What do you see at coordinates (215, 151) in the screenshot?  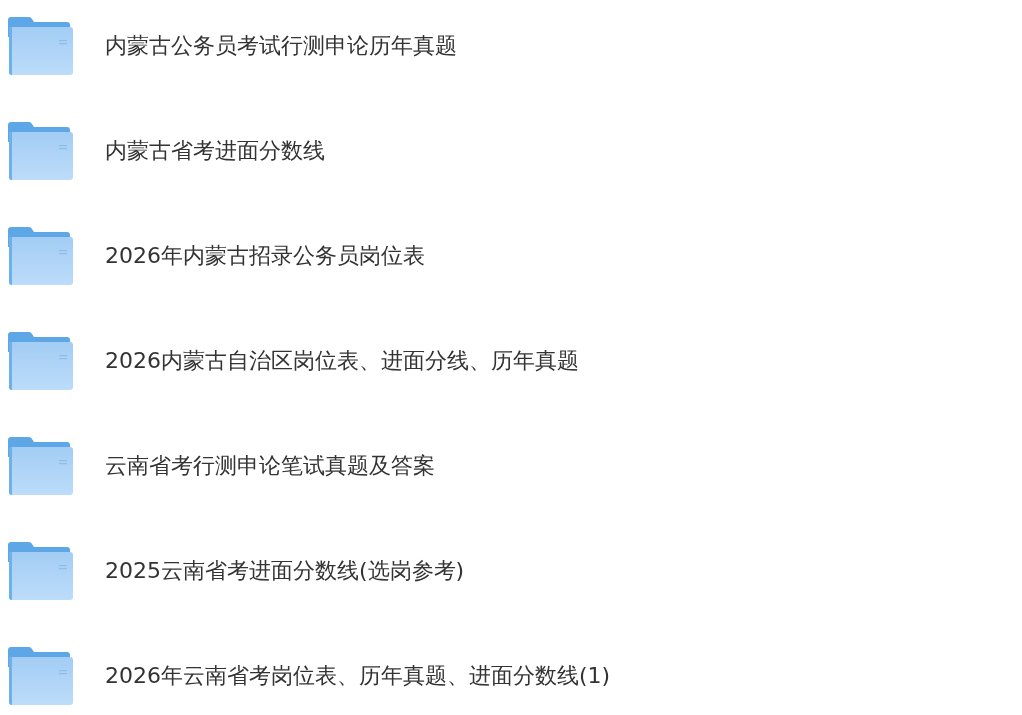 I see `folder-name: 内蒙古省考进面分数线` at bounding box center [215, 151].